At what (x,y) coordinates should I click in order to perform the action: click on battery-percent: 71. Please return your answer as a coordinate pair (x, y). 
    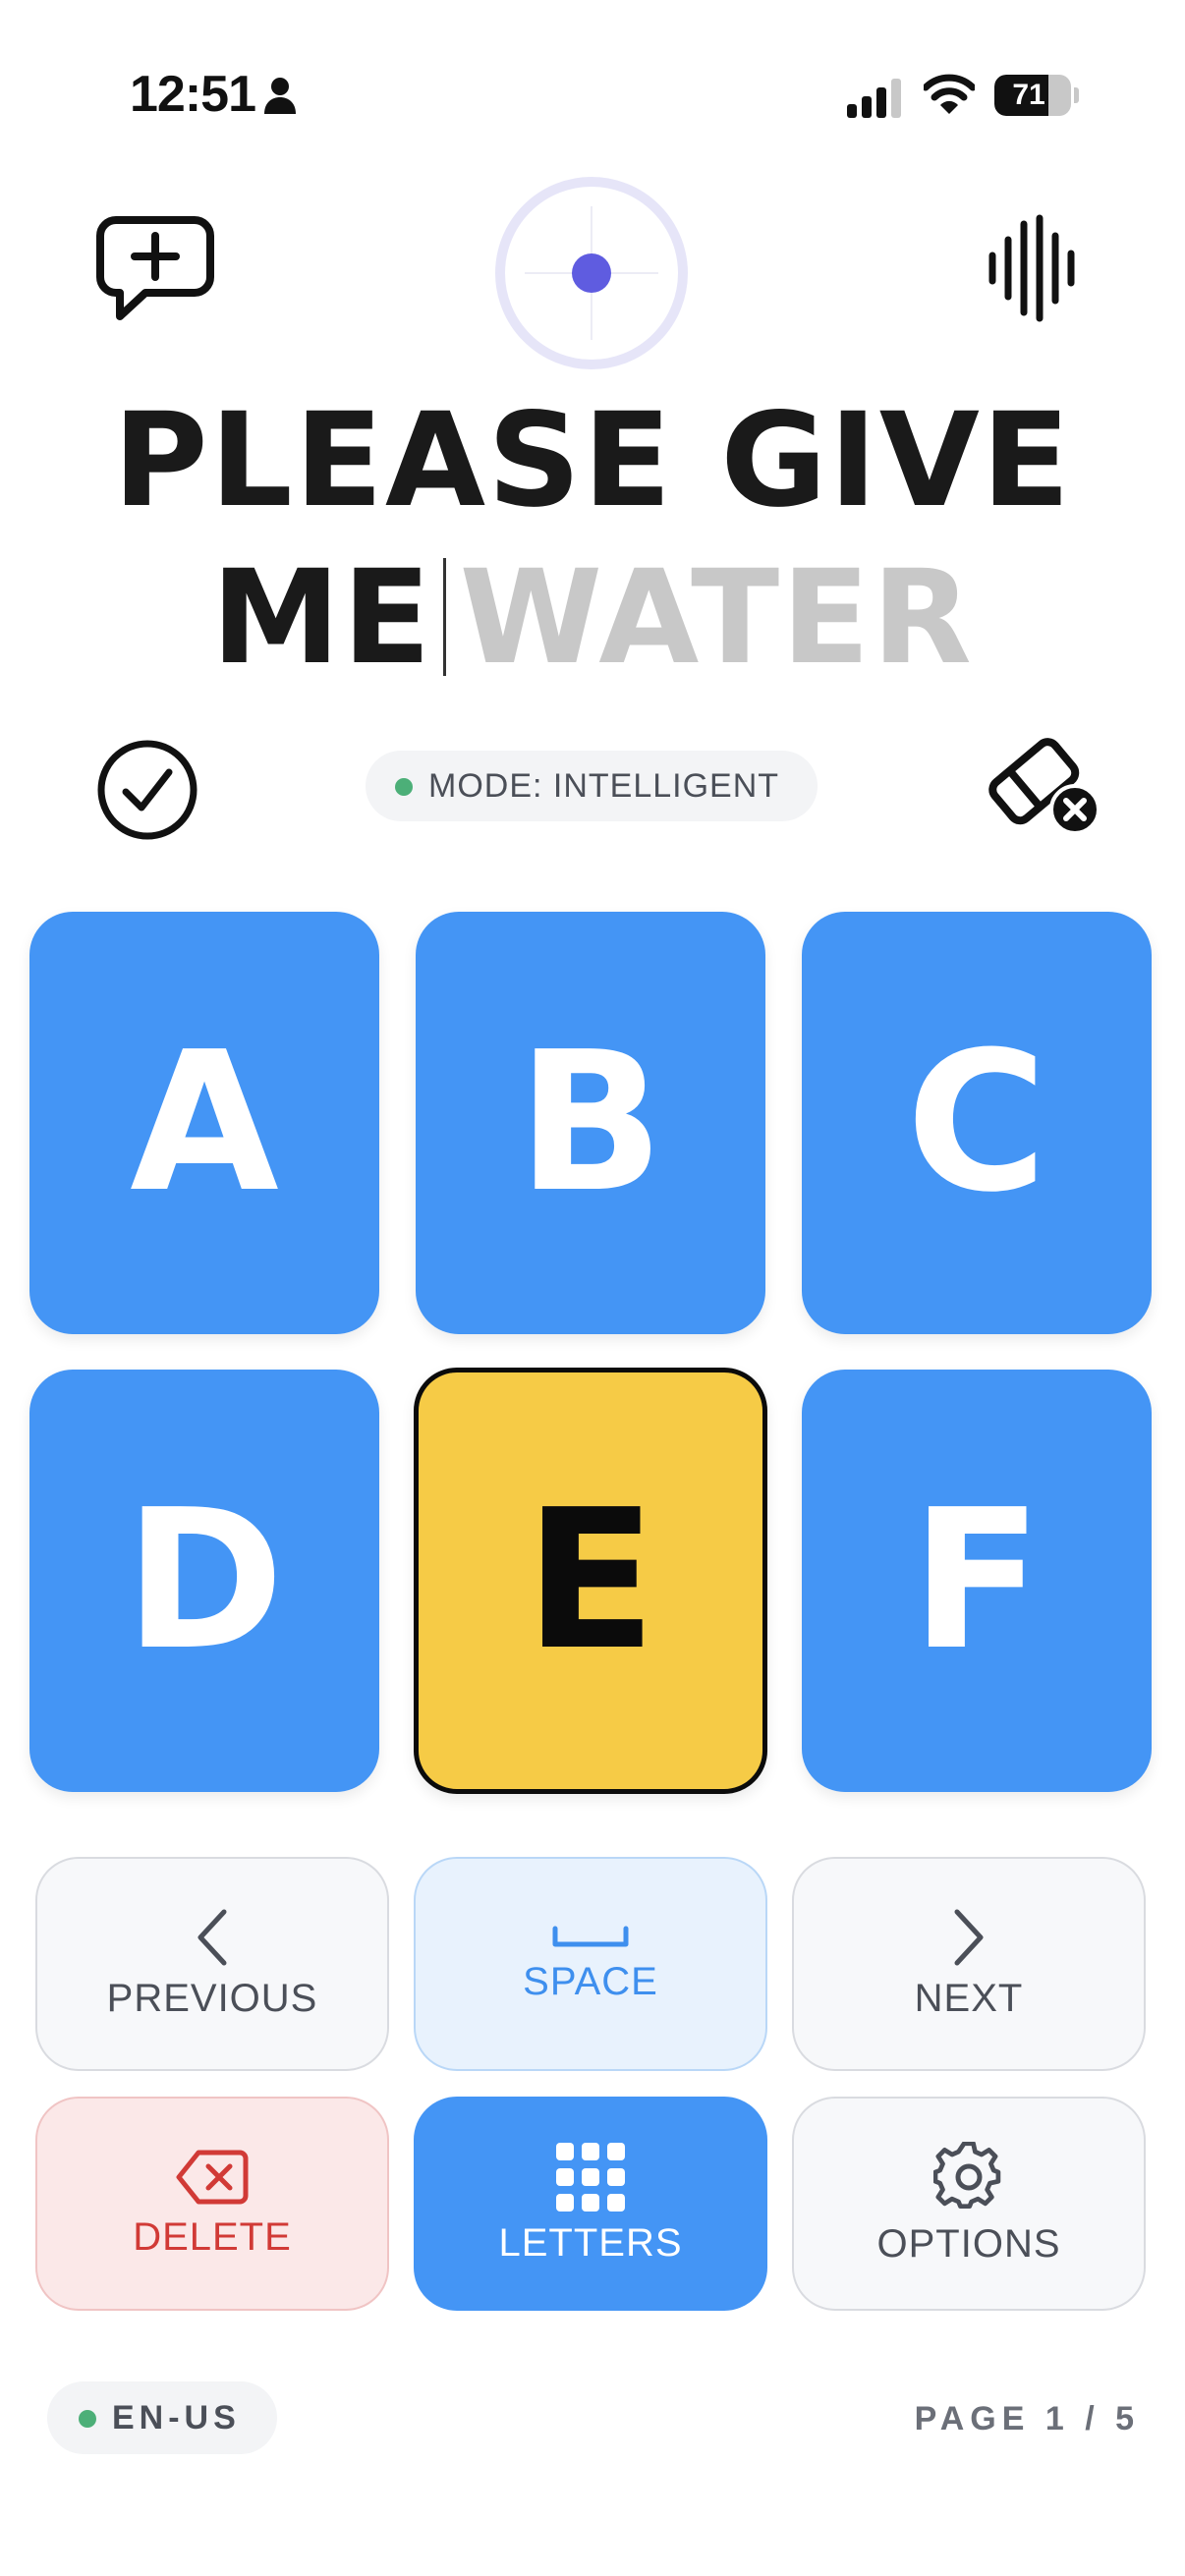
    Looking at the image, I should click on (1029, 95).